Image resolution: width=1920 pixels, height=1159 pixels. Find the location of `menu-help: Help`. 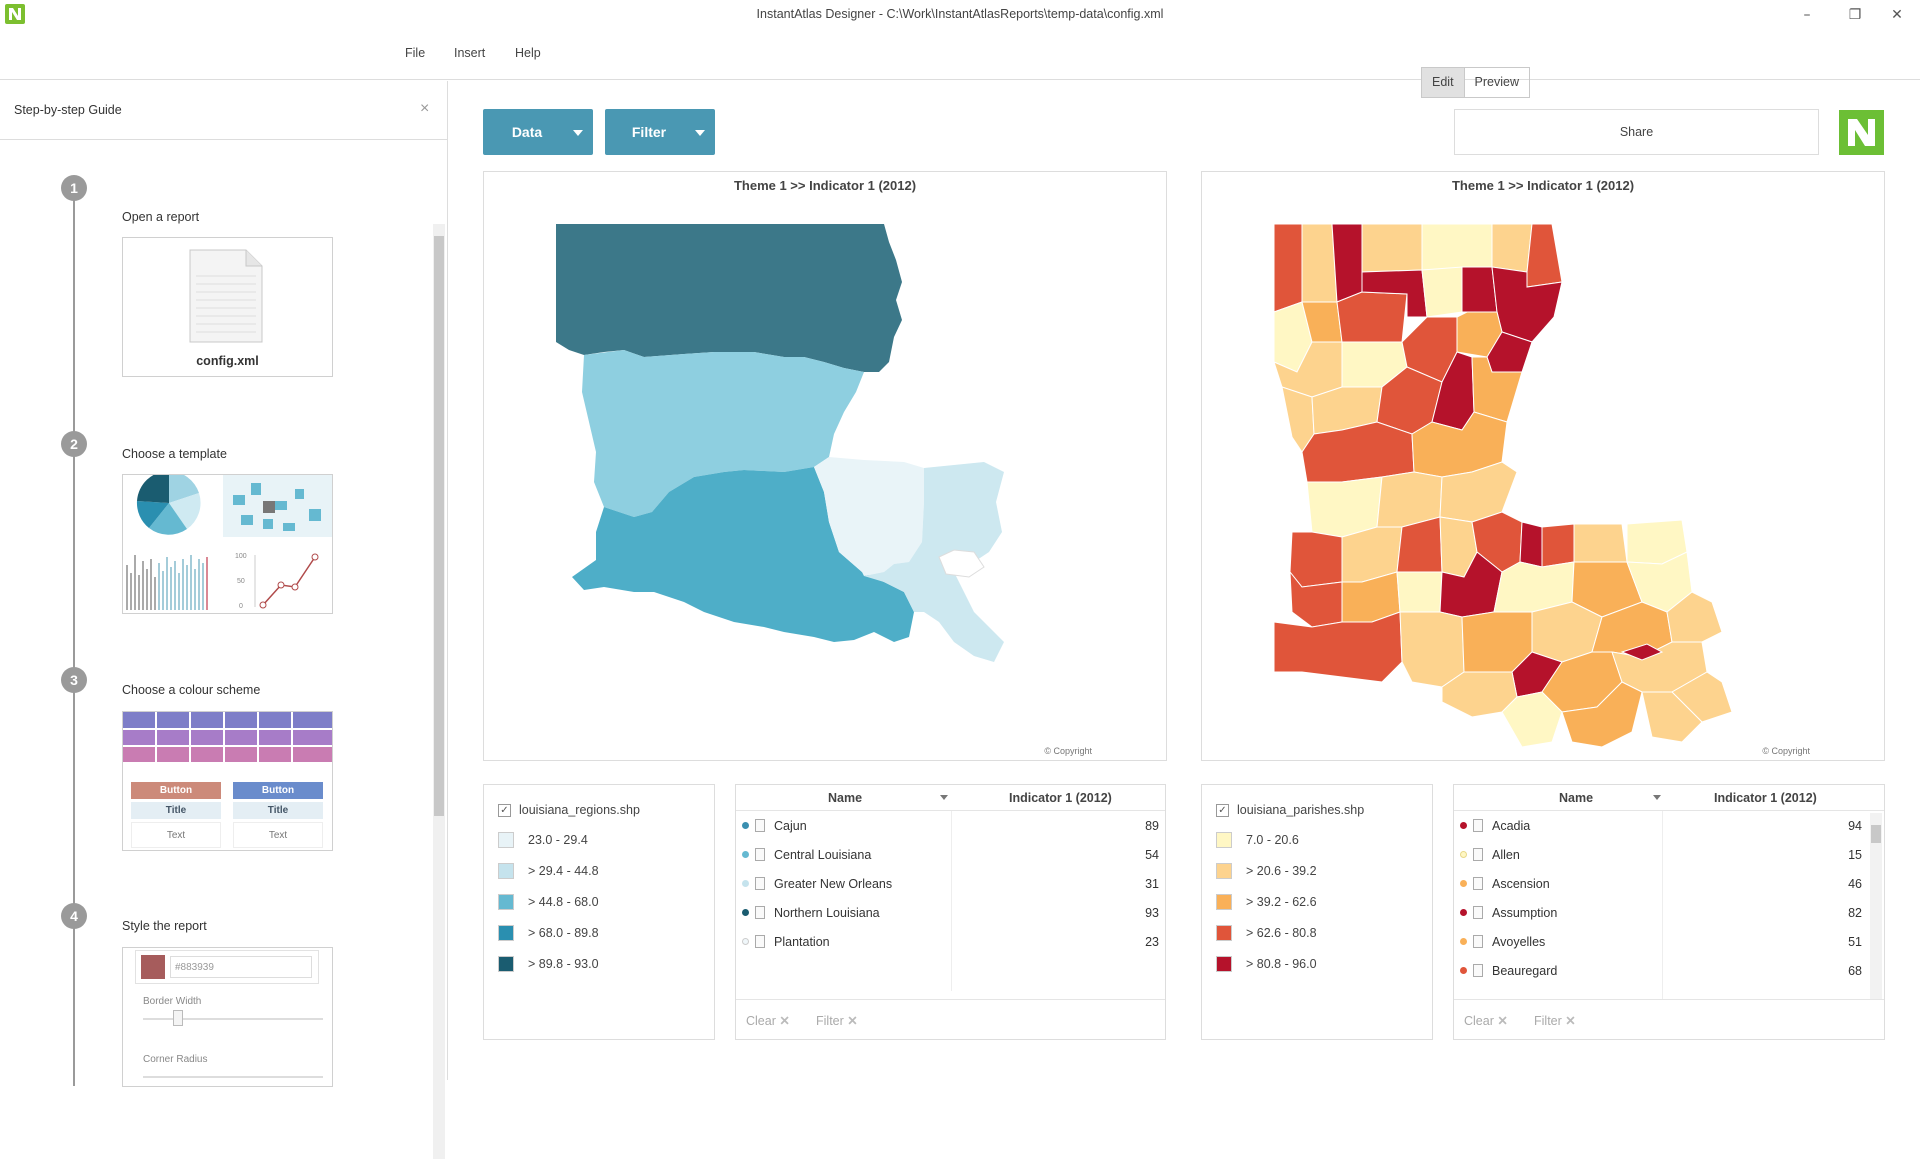

menu-help: Help is located at coordinates (528, 53).